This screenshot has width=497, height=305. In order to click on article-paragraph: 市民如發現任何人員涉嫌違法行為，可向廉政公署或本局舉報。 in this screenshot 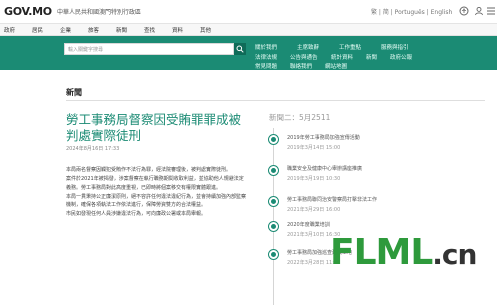, I will do `click(136, 214)`.